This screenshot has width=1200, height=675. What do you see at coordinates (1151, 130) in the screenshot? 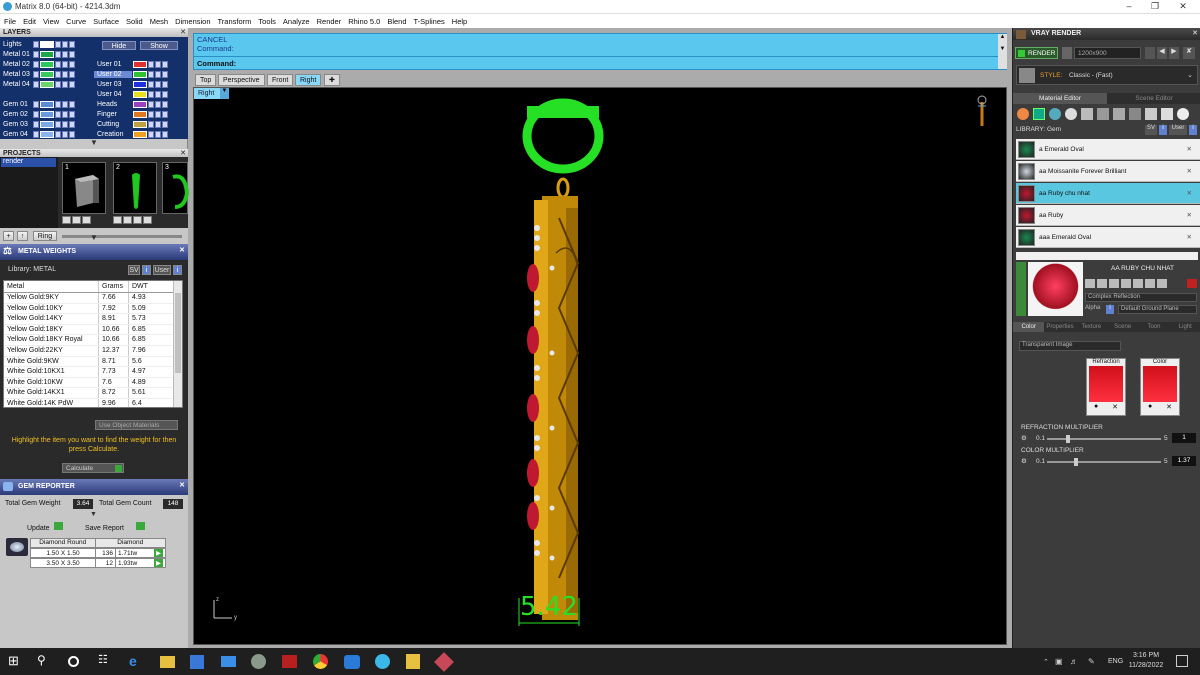
I see `sv-button: SV` at bounding box center [1151, 130].